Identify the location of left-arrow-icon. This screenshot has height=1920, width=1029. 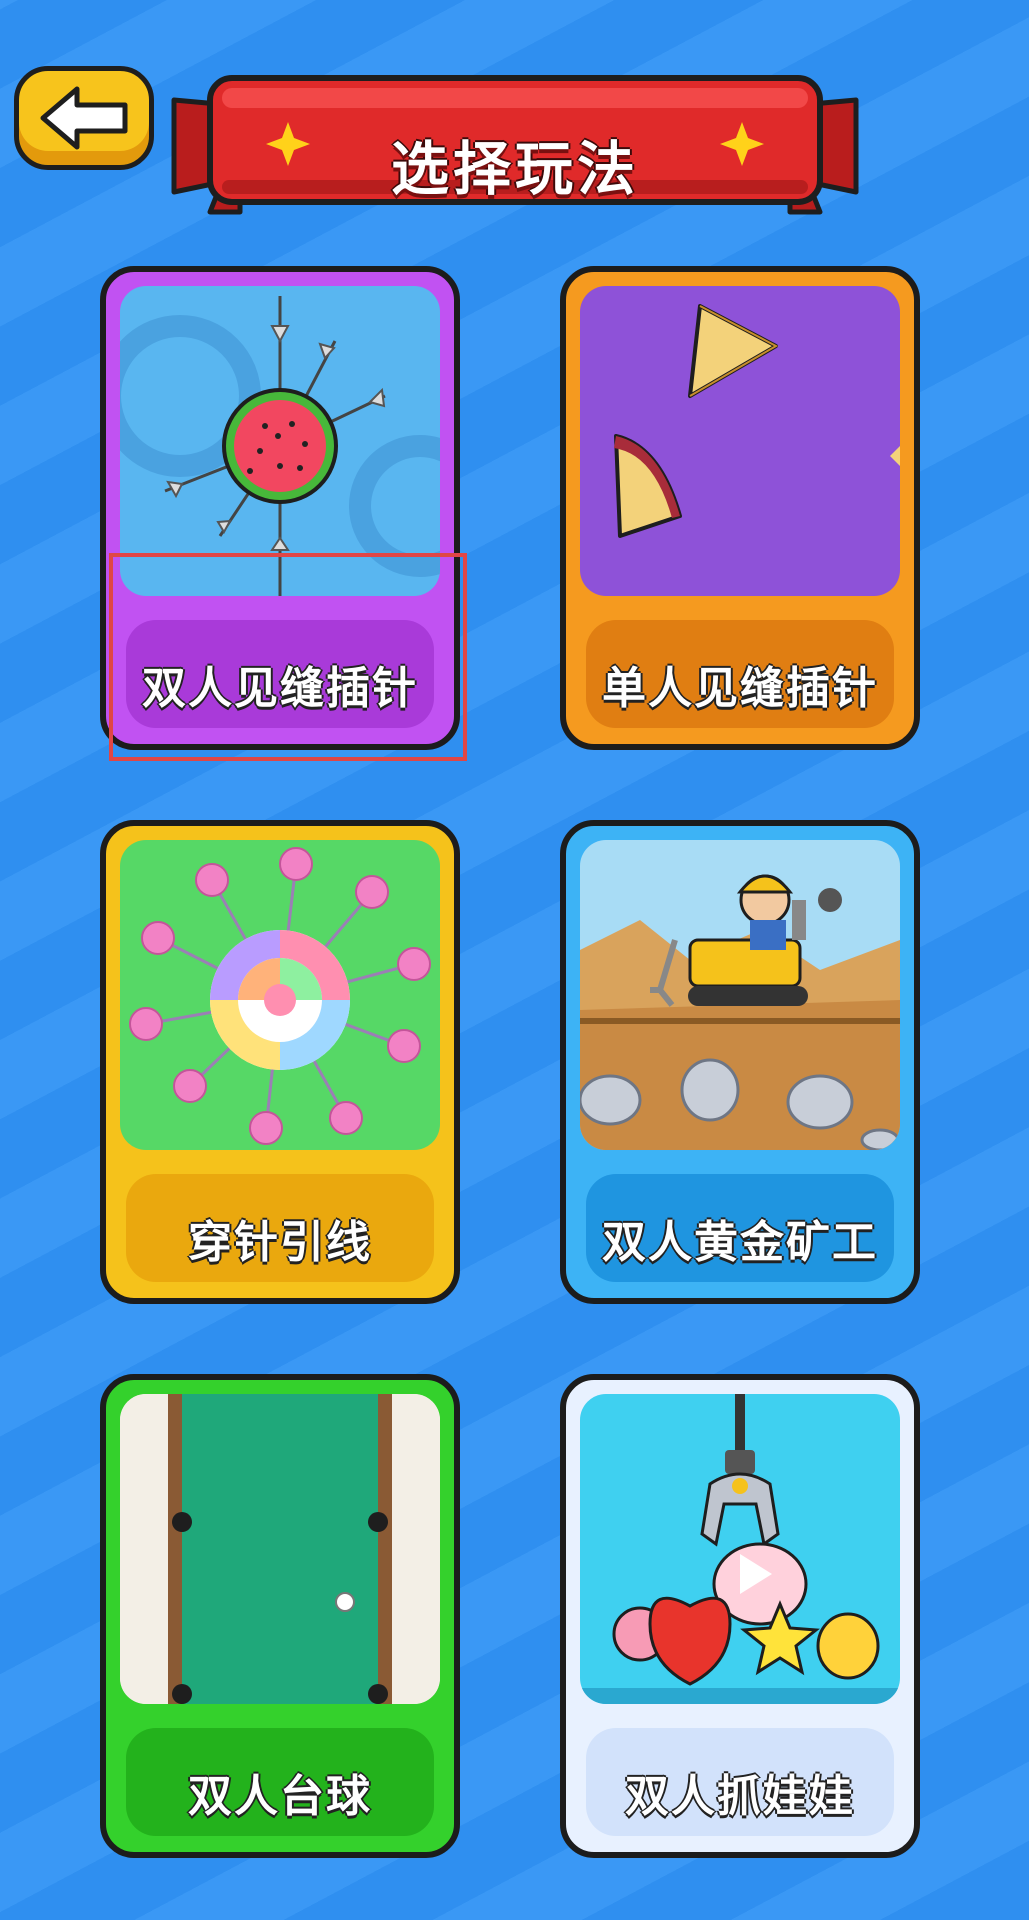
(84, 118).